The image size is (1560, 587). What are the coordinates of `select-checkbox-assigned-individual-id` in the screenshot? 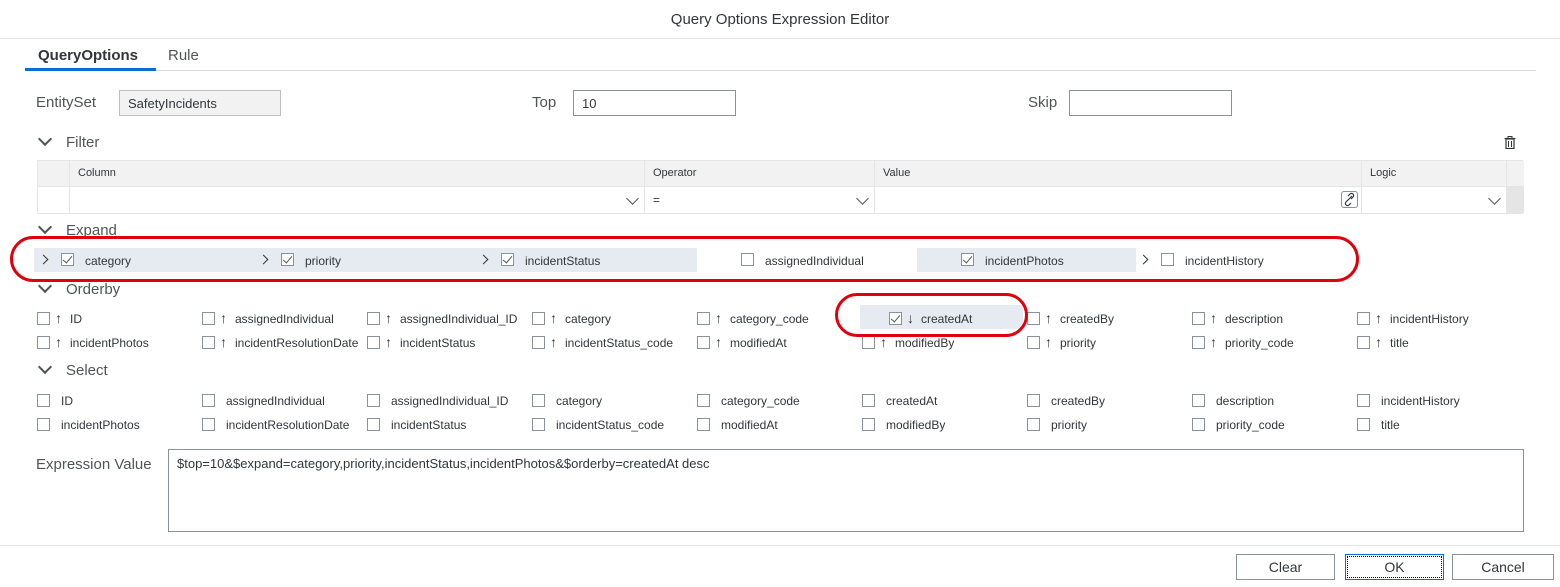 It's located at (373, 400).